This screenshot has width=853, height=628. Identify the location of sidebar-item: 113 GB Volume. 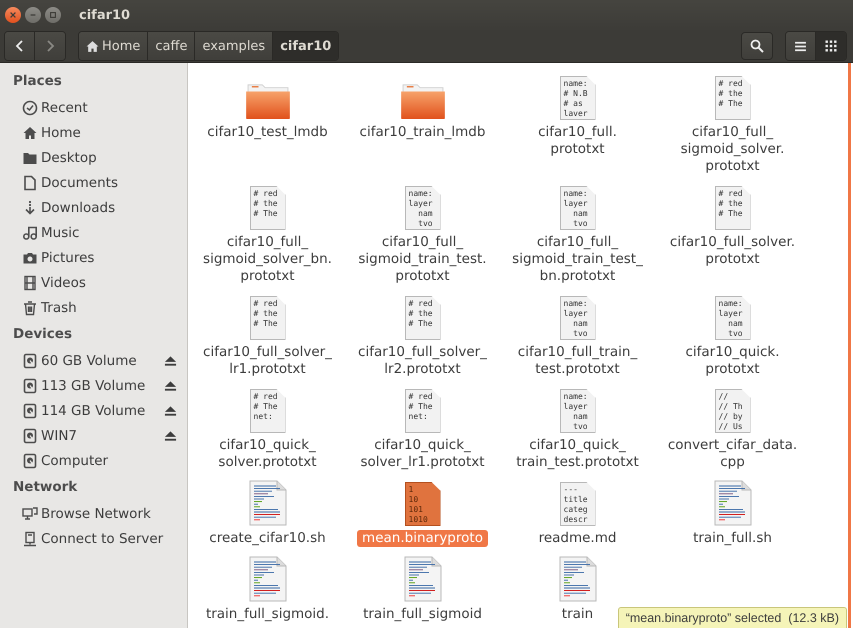
(102, 386).